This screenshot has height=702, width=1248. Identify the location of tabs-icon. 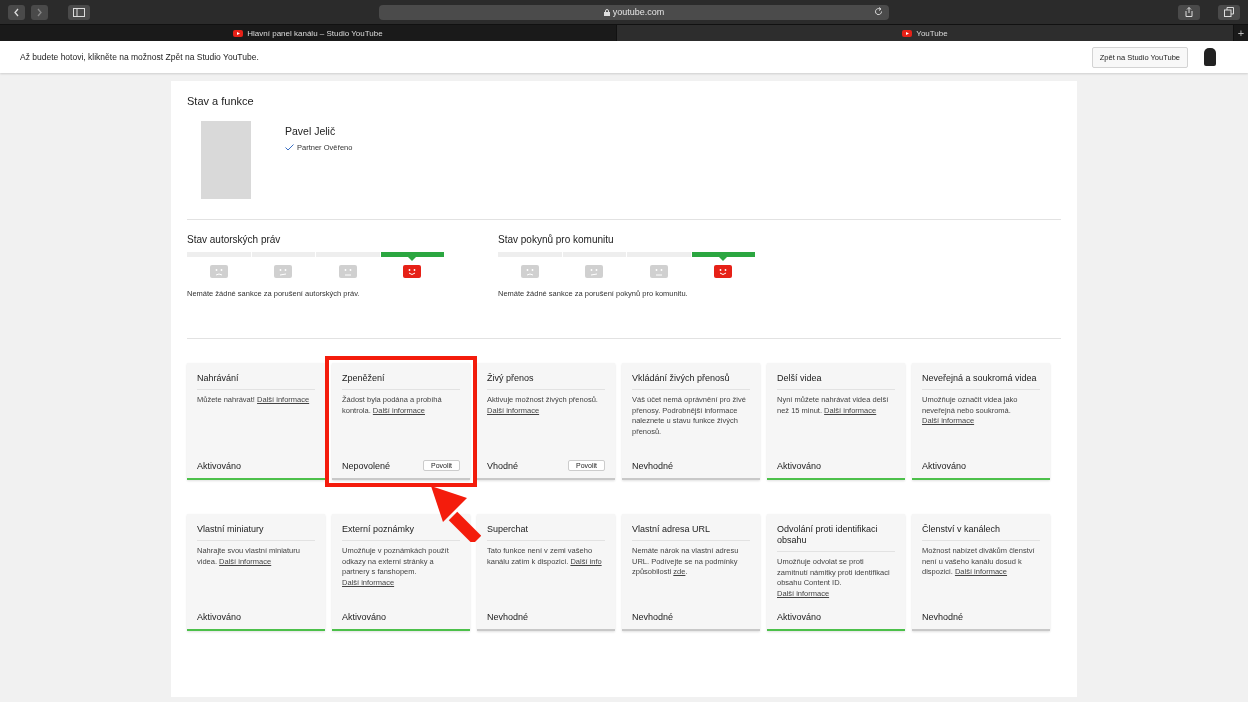
(1229, 12).